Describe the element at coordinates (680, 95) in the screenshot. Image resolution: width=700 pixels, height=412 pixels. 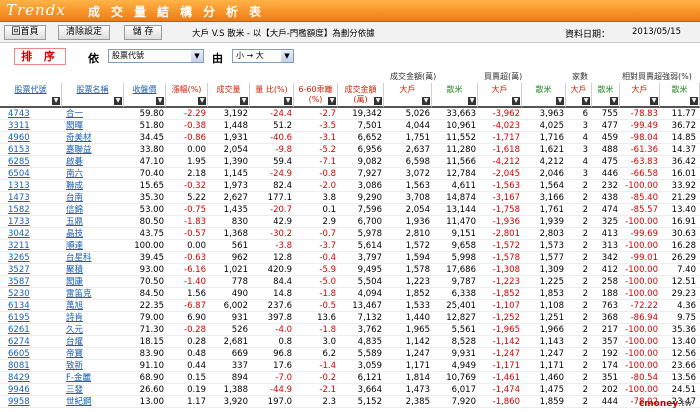
I see `col-header-rel-retail: 散米 ▼` at that location.